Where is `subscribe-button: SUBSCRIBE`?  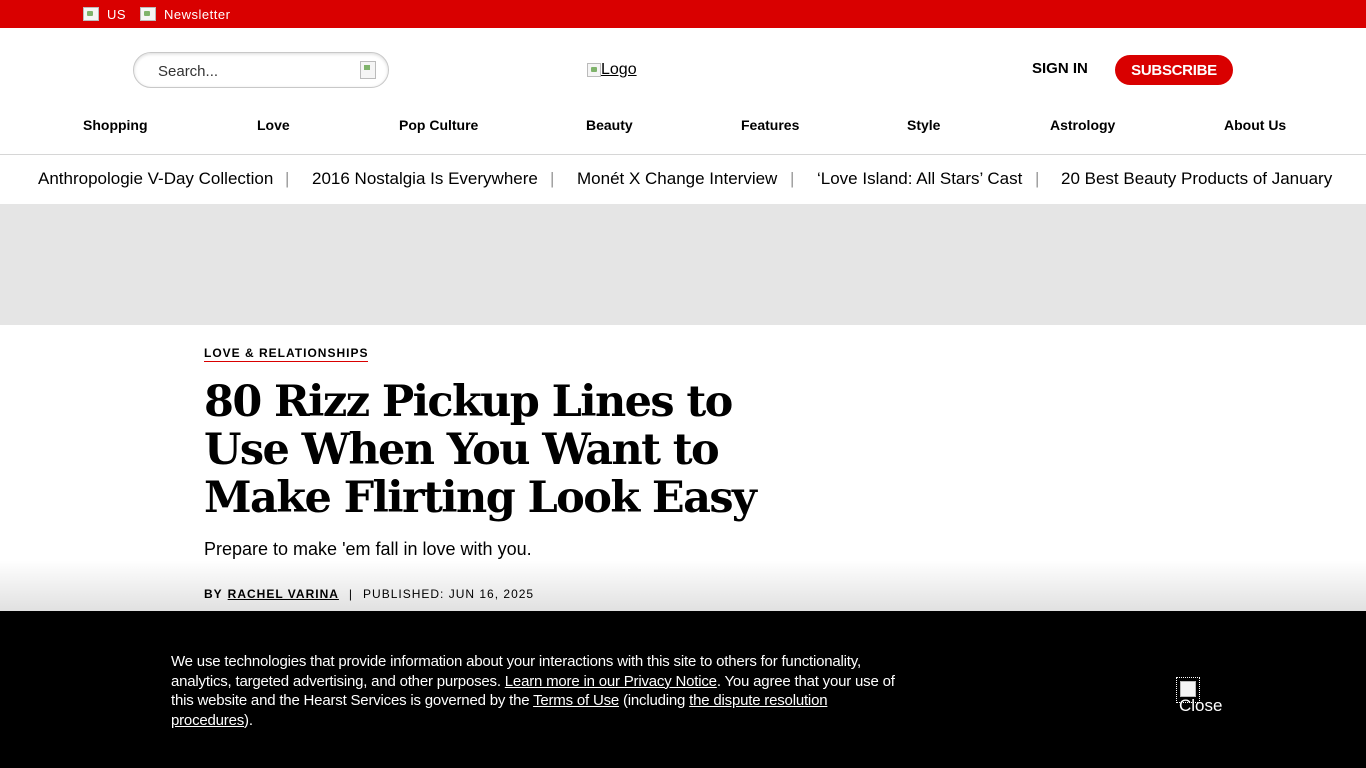
subscribe-button: SUBSCRIBE is located at coordinates (1174, 70).